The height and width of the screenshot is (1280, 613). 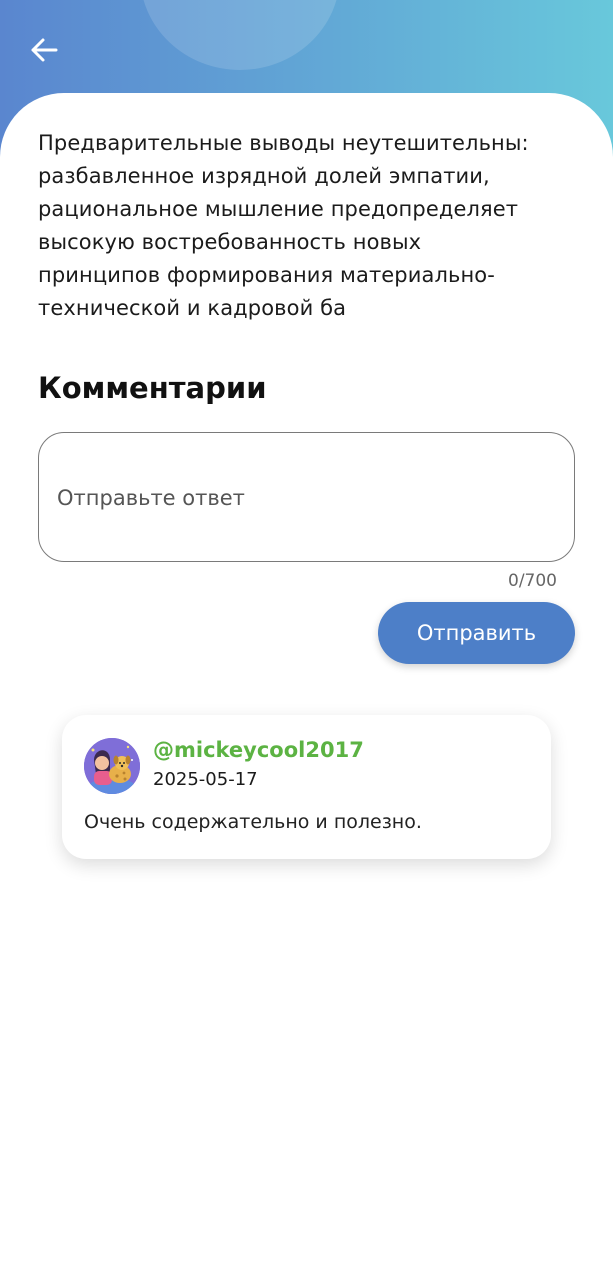 I want to click on reply-input, so click(x=307, y=498).